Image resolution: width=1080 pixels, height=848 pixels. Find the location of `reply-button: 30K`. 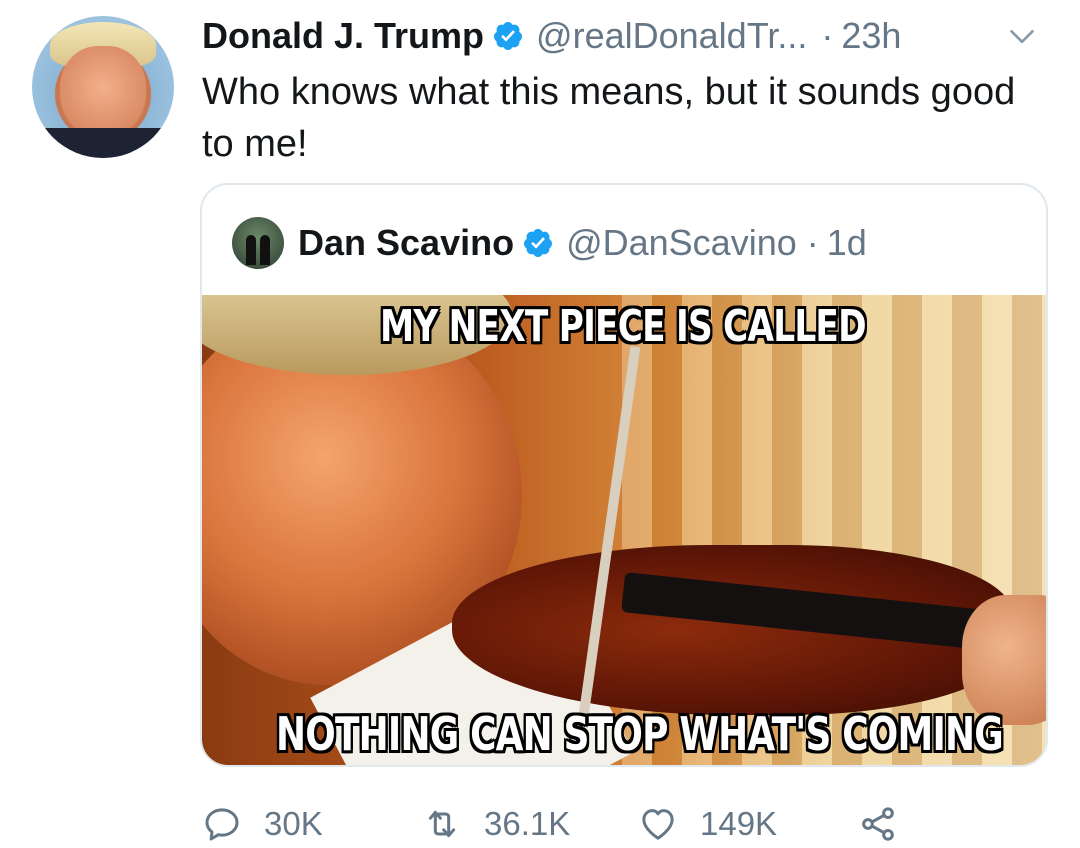

reply-button: 30K is located at coordinates (262, 824).